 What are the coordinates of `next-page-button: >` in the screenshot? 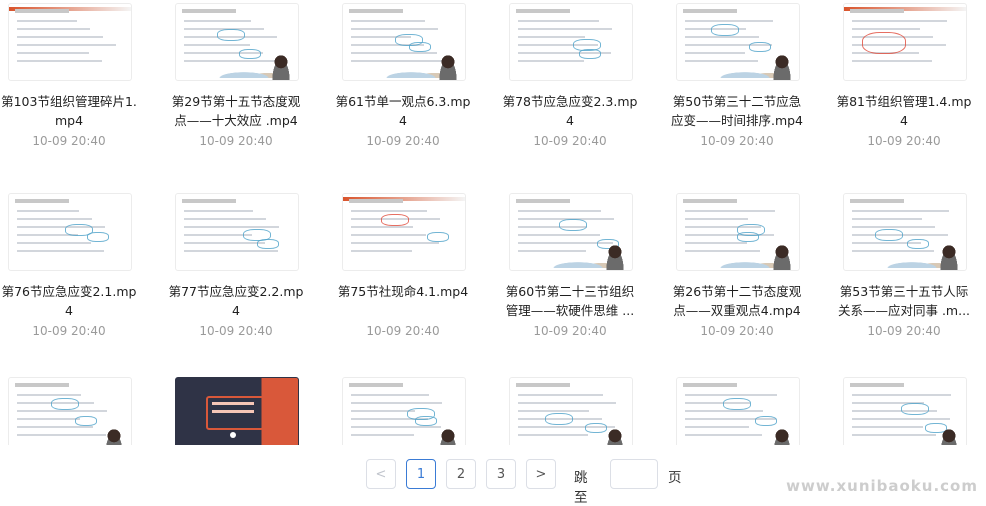 It's located at (541, 474).